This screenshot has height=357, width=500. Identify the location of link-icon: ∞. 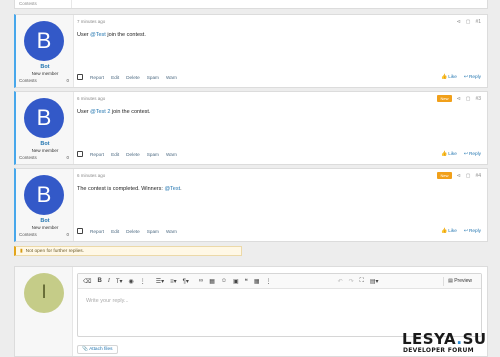
(201, 281).